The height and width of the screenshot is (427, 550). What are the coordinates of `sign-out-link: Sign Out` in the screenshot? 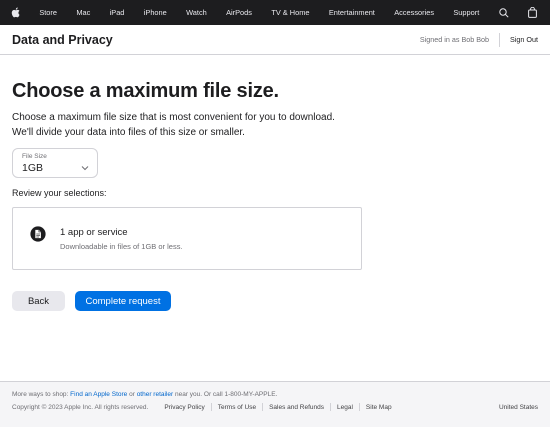 It's located at (519, 39).